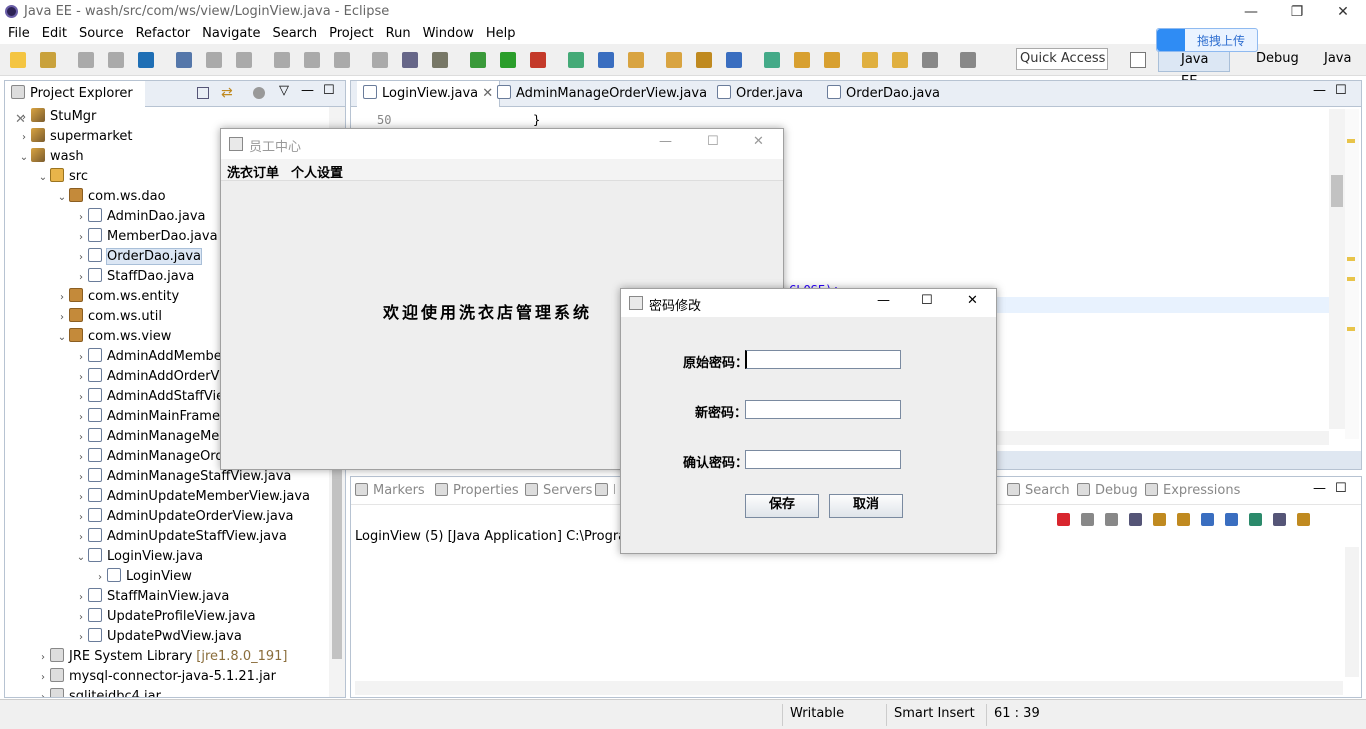 This screenshot has width=1366, height=729. What do you see at coordinates (282, 60) in the screenshot?
I see `terminate-icon` at bounding box center [282, 60].